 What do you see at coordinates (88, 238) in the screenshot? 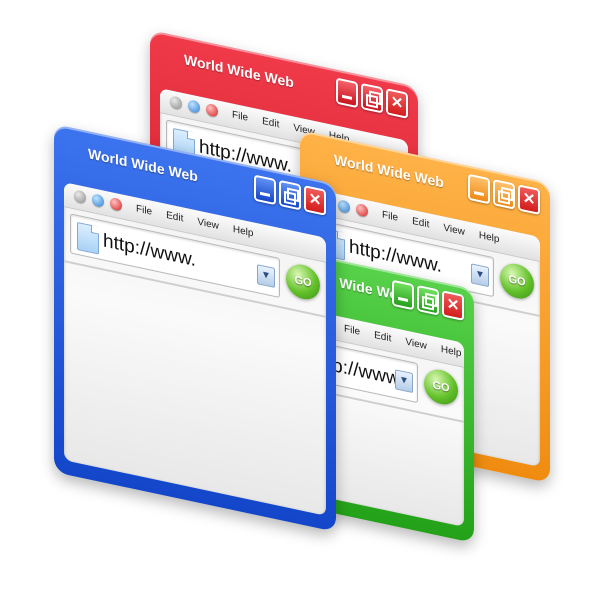
I see `page-icon` at bounding box center [88, 238].